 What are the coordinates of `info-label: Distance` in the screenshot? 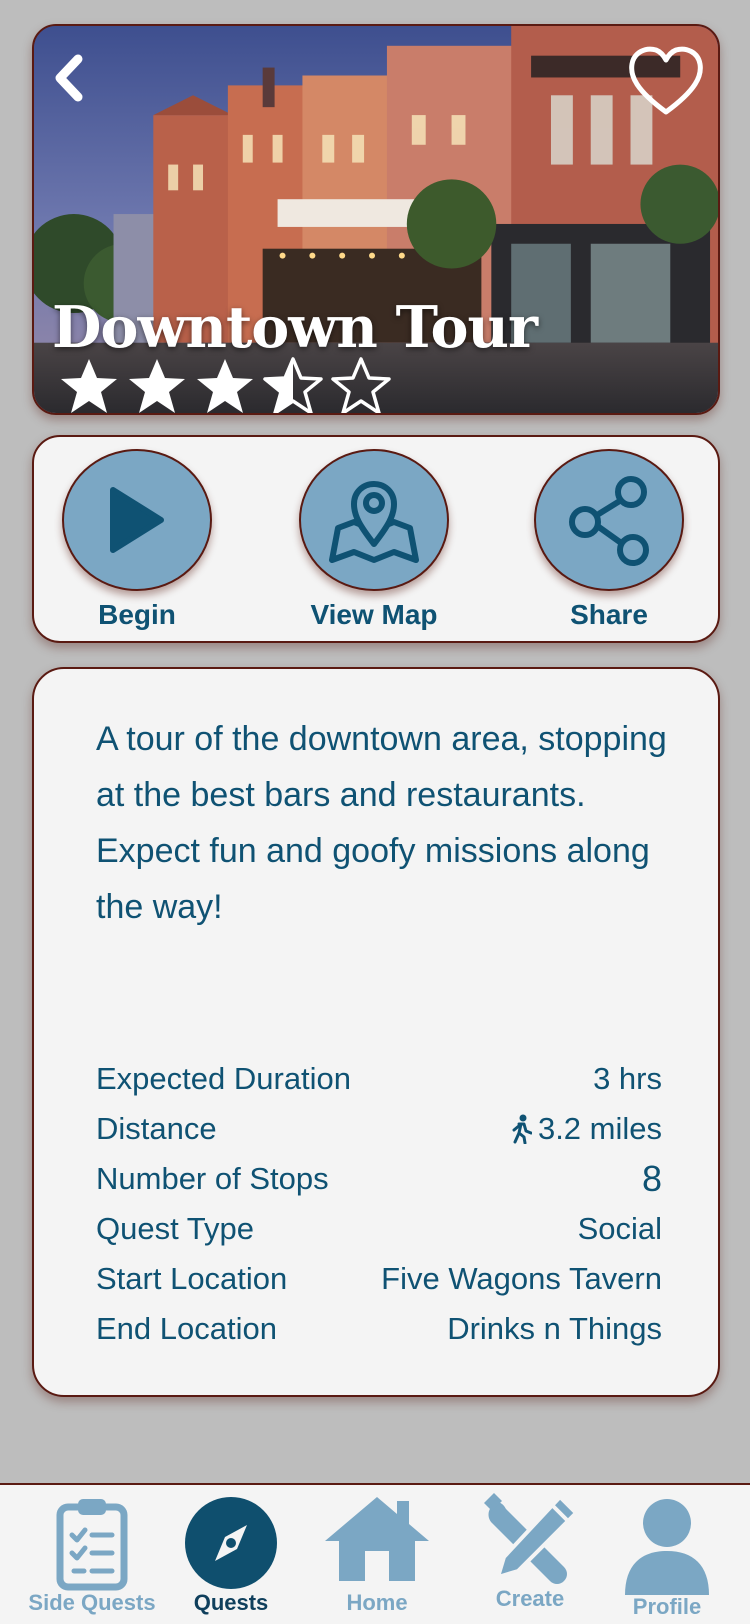 It's located at (156, 1128).